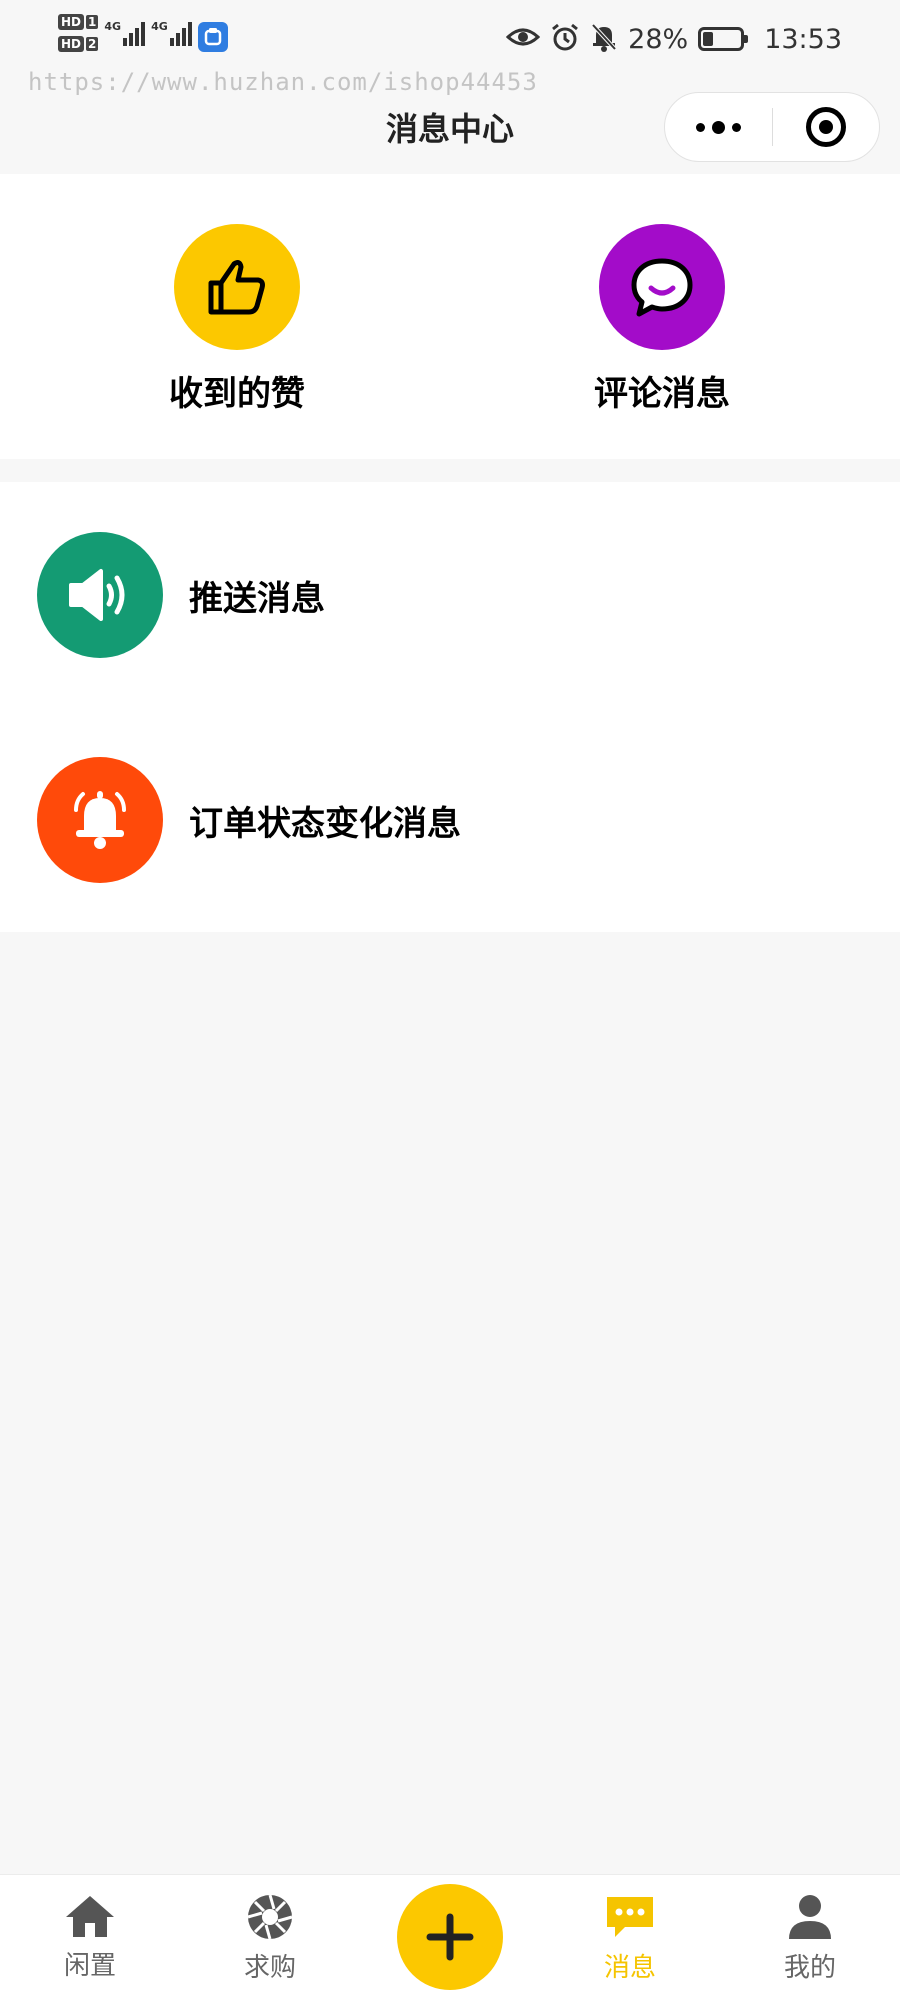  Describe the element at coordinates (269, 1968) in the screenshot. I see `tab-wanted-label: 求购` at that location.